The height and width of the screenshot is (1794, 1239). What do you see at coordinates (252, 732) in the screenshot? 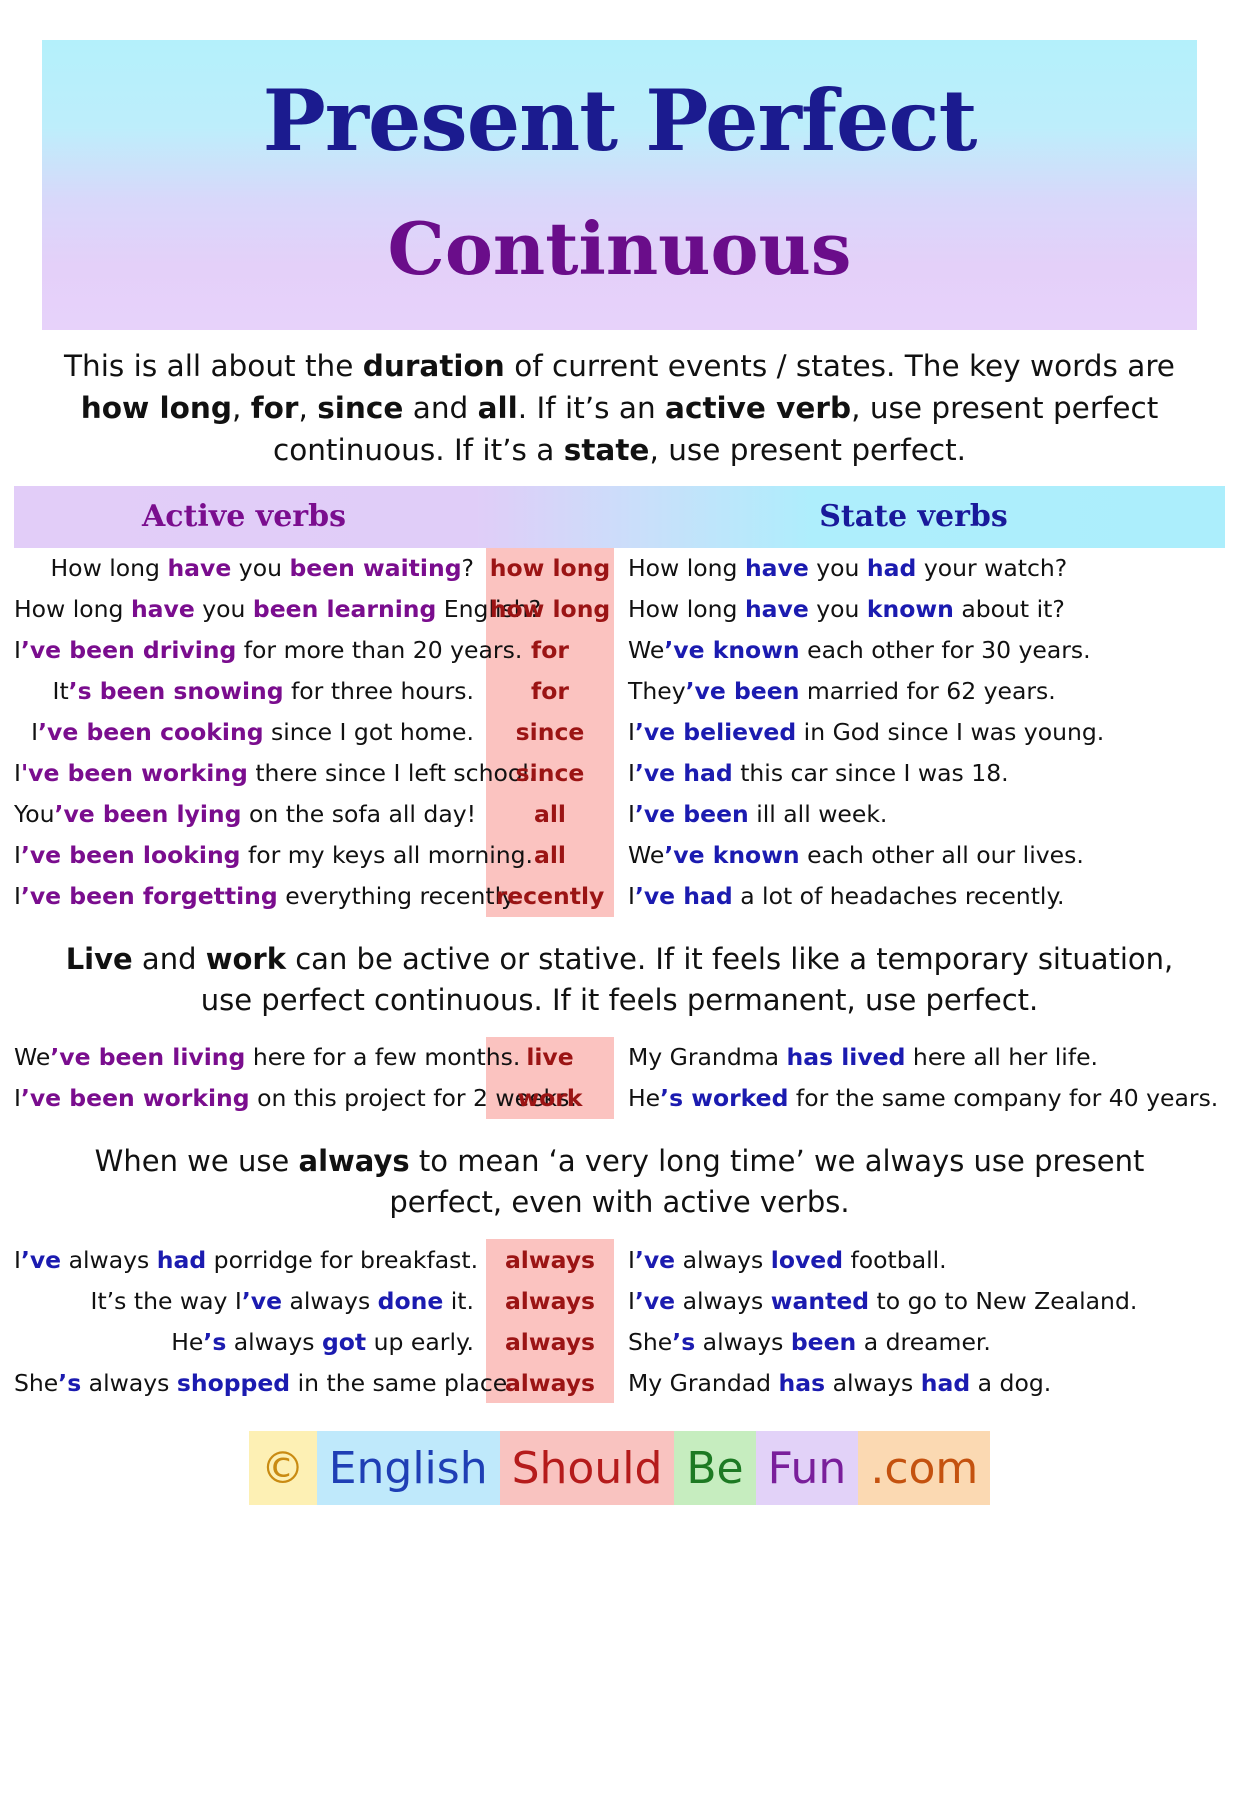
I see `cell-active-verb-example: I’ve been cooking since I got home.` at bounding box center [252, 732].